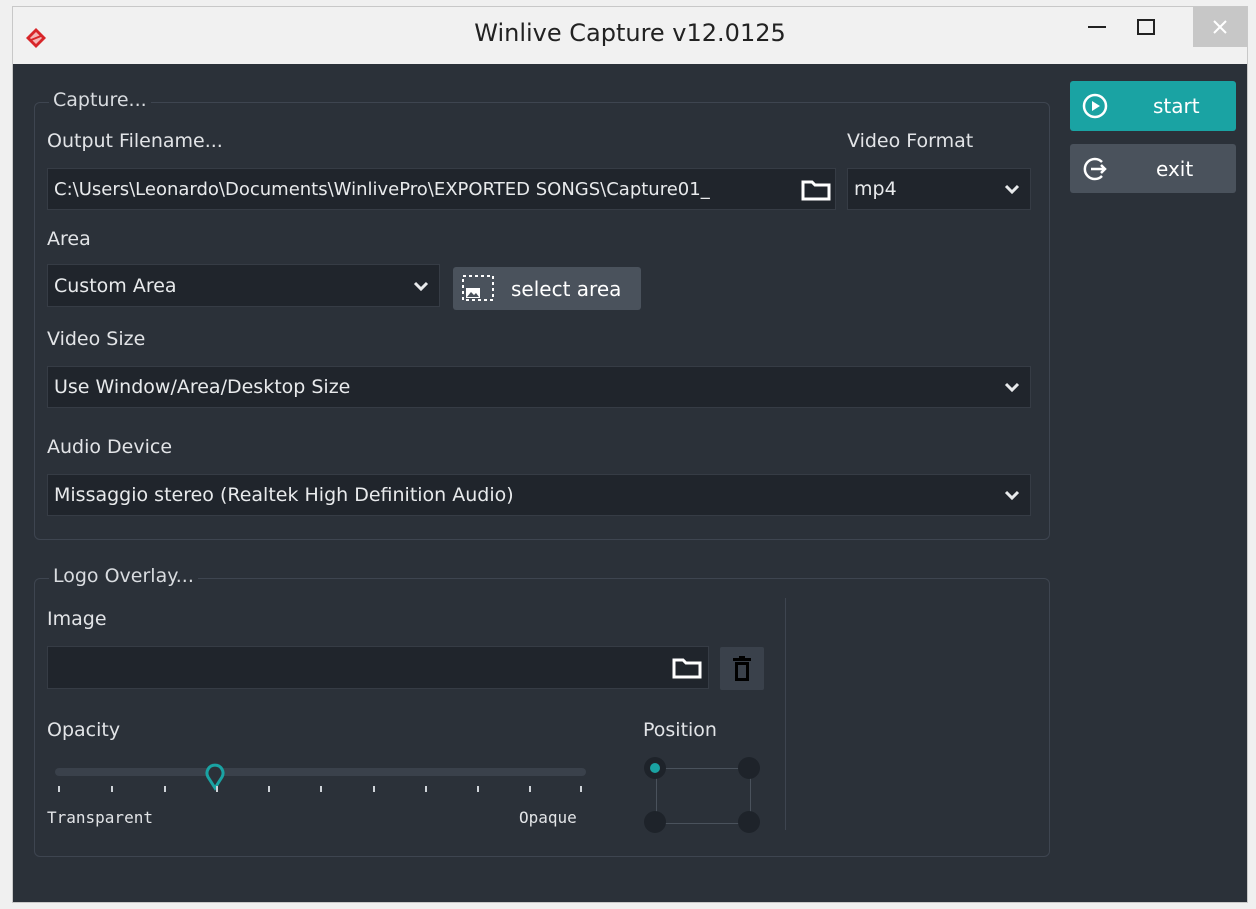  I want to click on position-top-left, so click(655, 768).